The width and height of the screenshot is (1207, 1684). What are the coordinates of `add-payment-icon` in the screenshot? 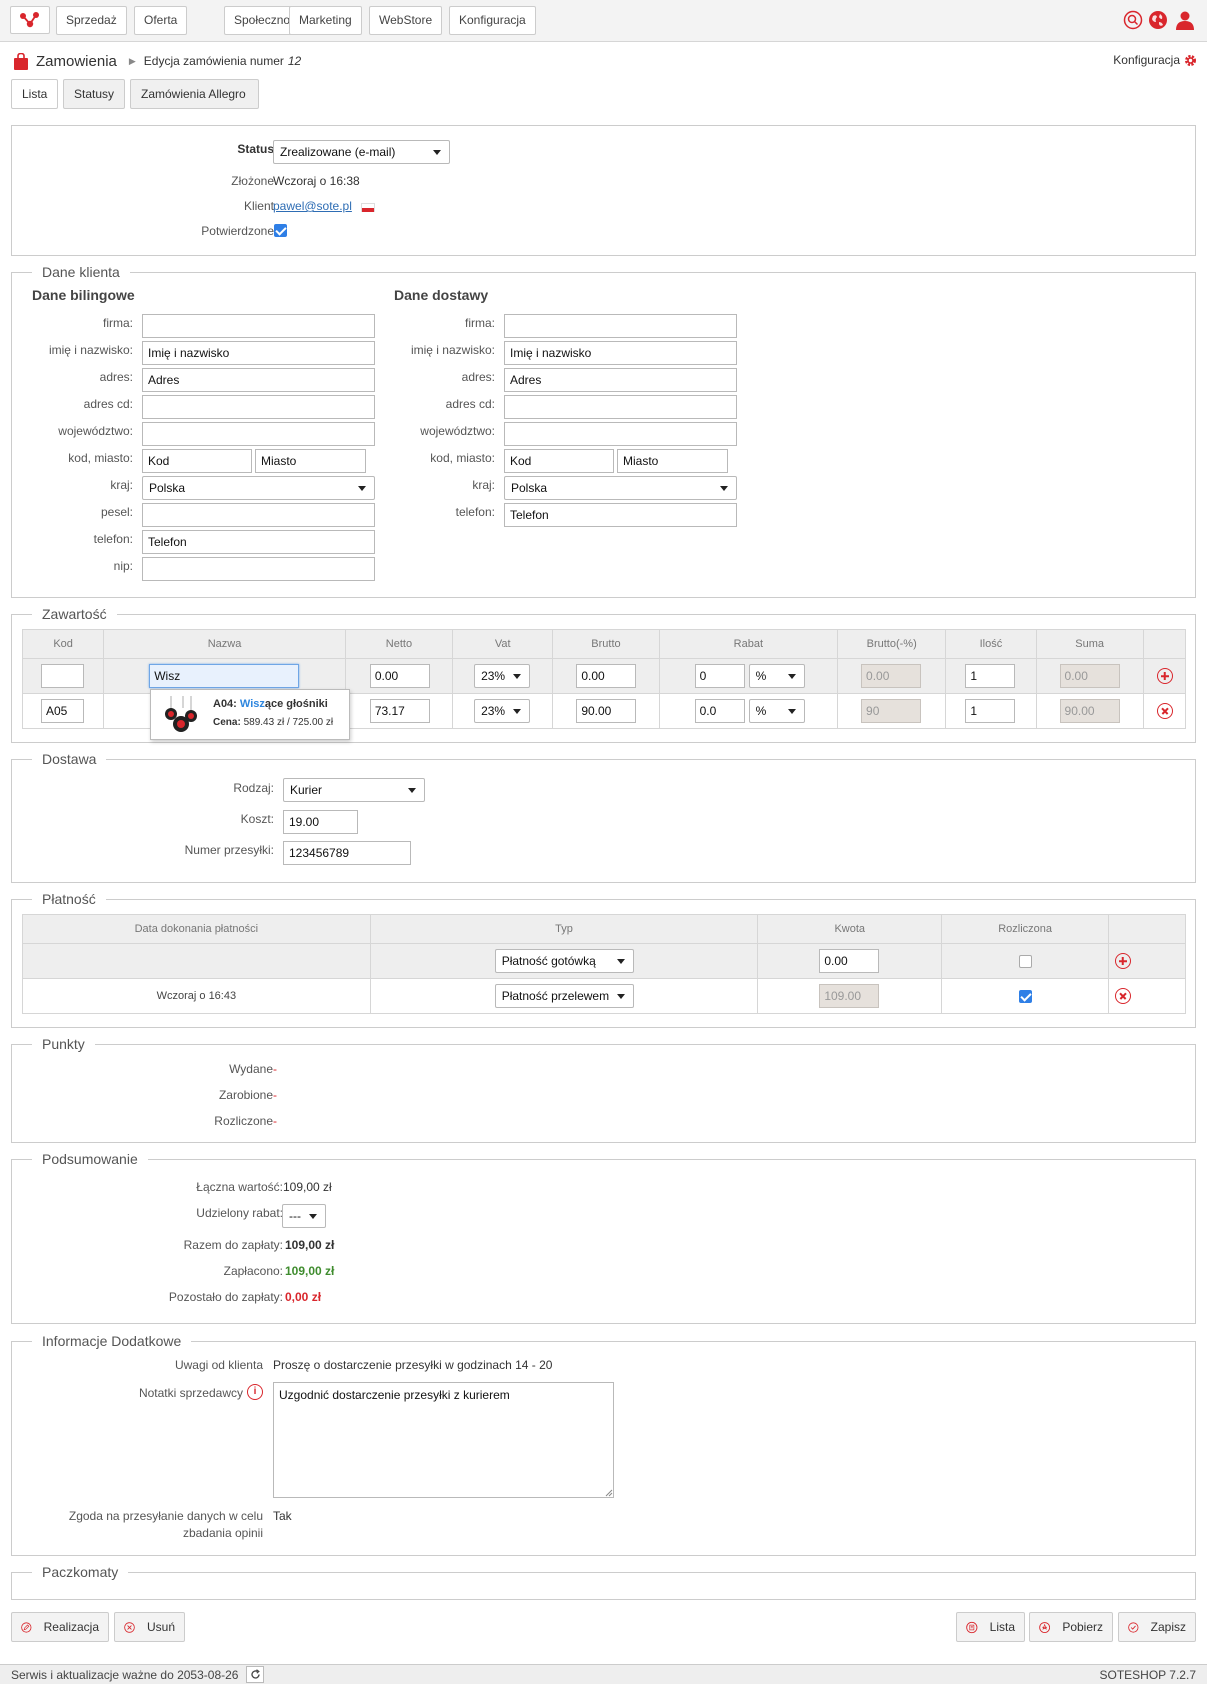 It's located at (1123, 961).